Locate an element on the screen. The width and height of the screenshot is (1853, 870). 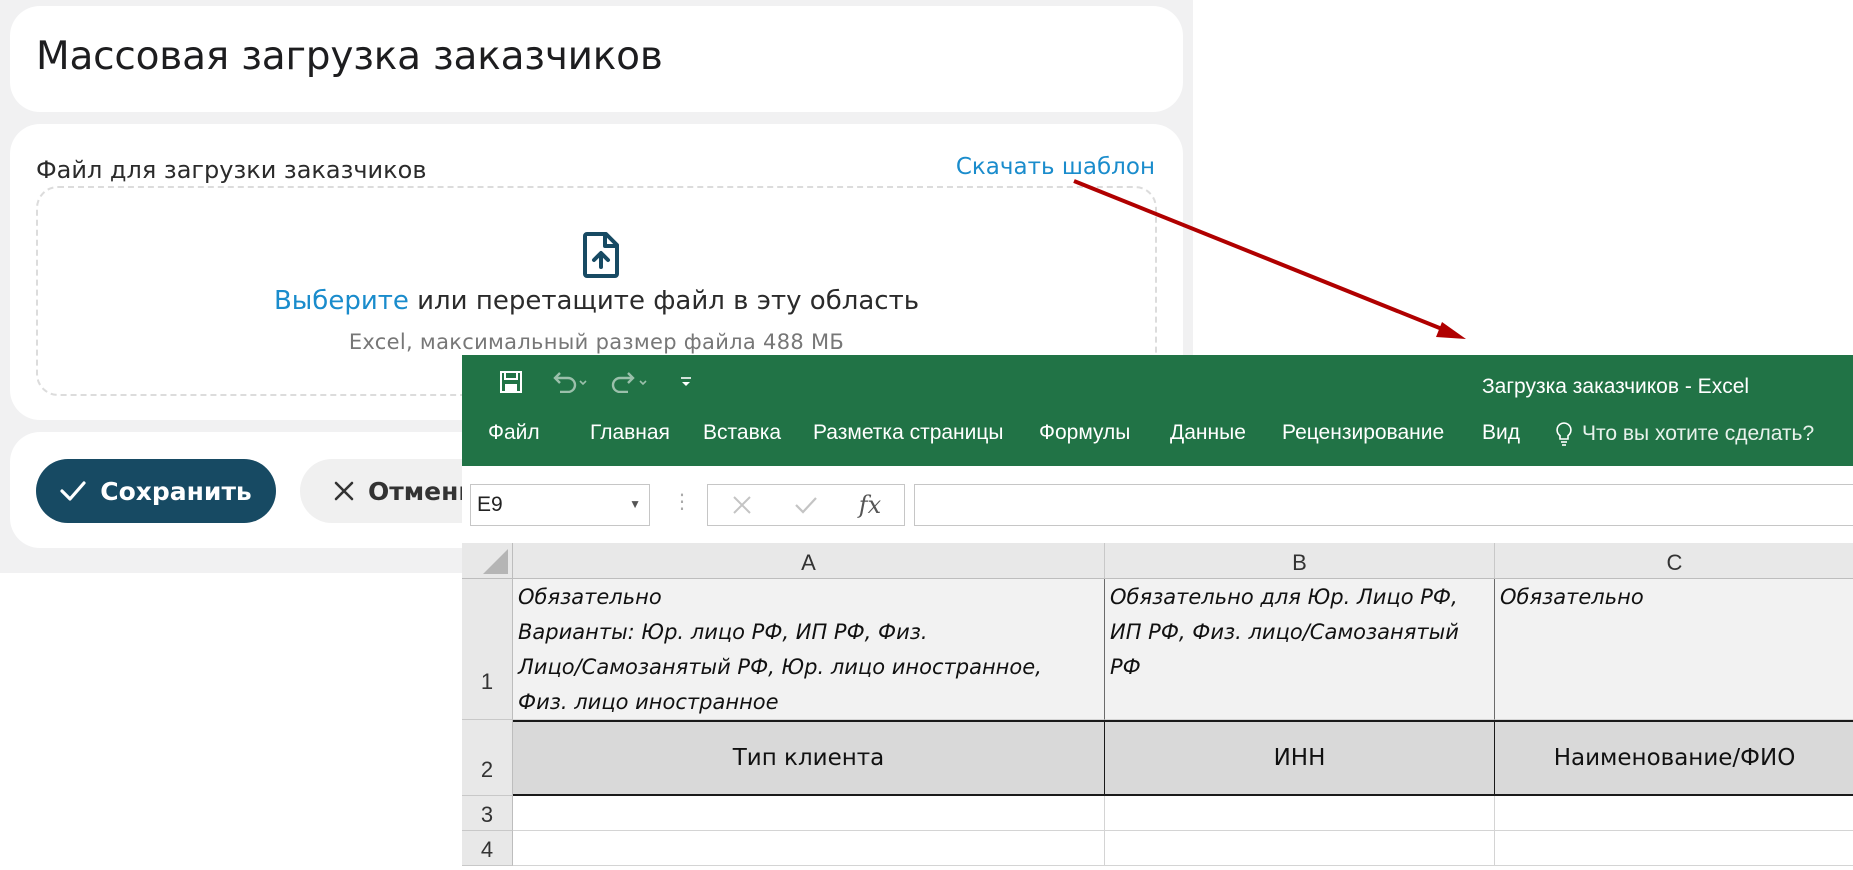
name-box: E9 ▼ is located at coordinates (560, 505).